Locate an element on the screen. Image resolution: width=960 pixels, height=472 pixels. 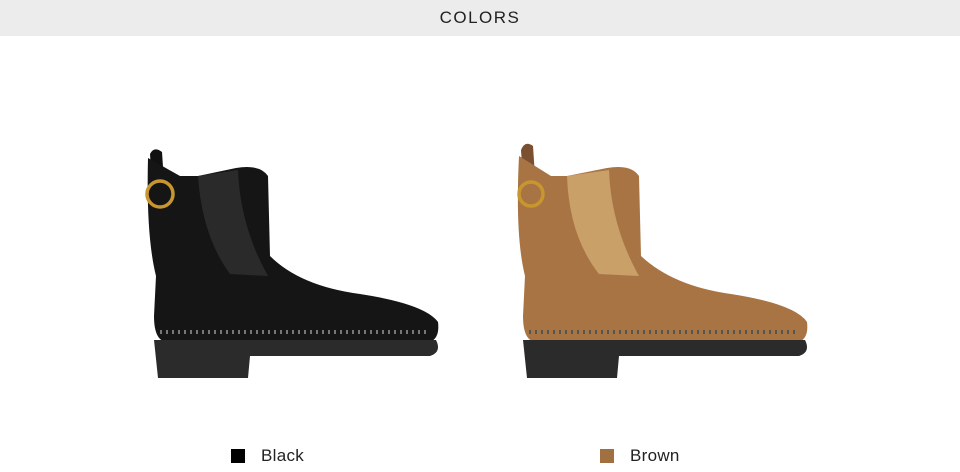
color-option-black: Black is located at coordinates (267, 456).